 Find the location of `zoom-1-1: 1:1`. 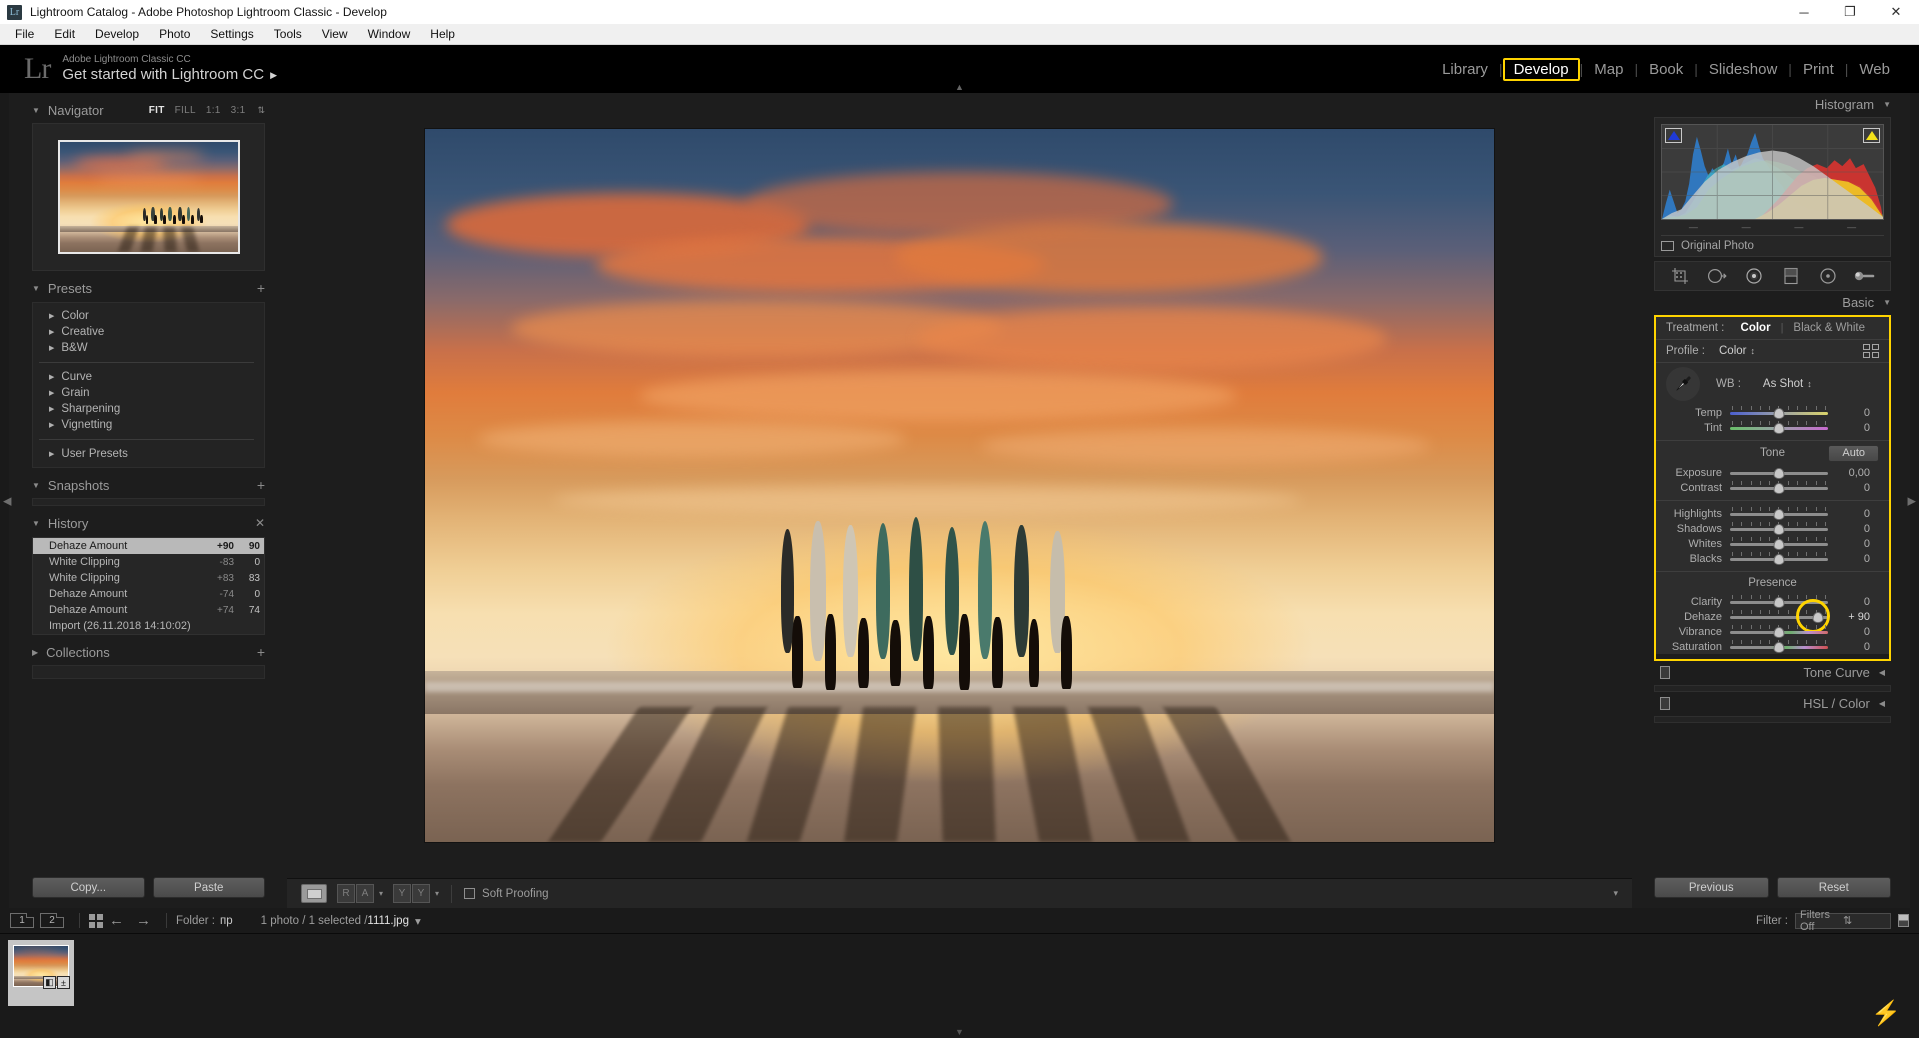

zoom-1-1: 1:1 is located at coordinates (213, 110).